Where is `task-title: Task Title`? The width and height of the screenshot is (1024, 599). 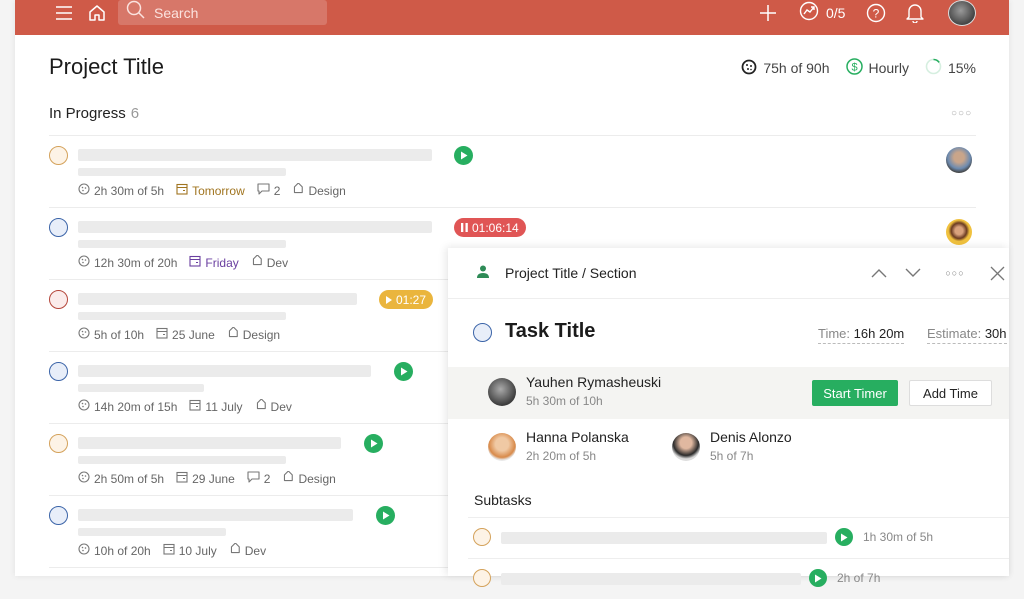
task-title: Task Title is located at coordinates (550, 331).